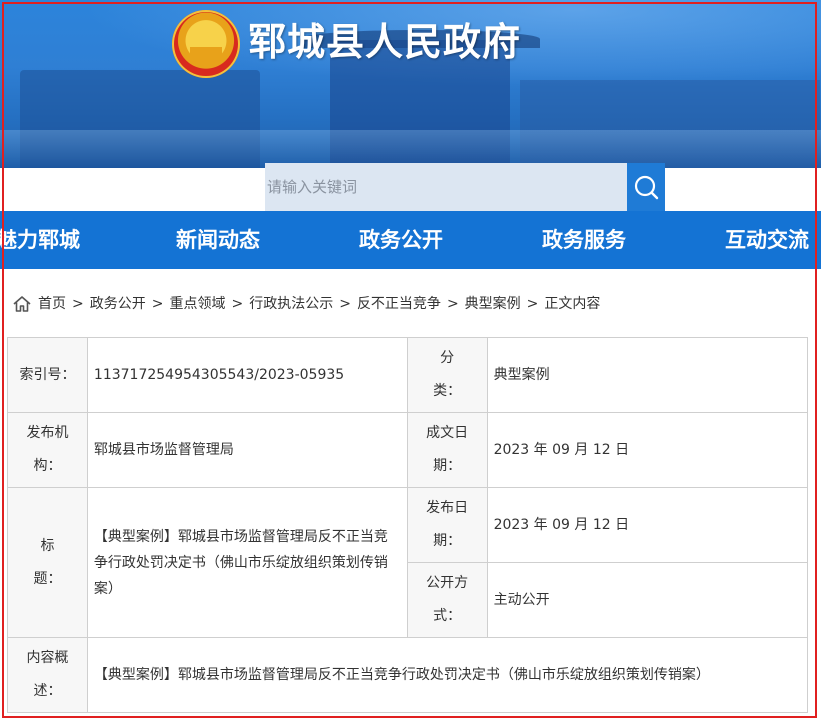 Image resolution: width=821 pixels, height=722 pixels. I want to click on publisher-value: 郓城县市场监督管理局, so click(247, 450).